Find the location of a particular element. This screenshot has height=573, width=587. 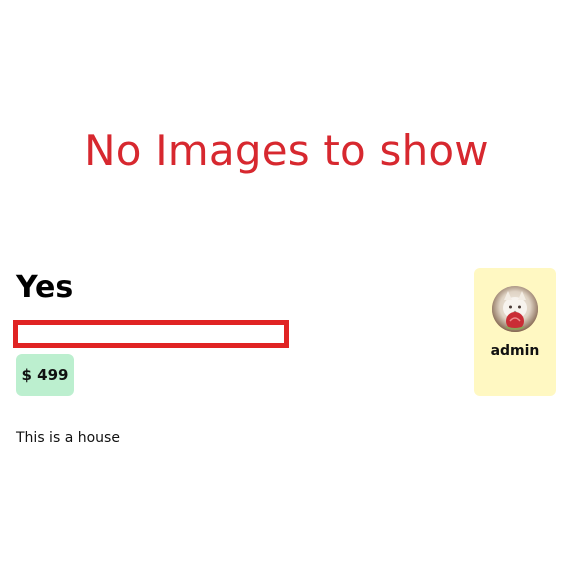

owner-username: admin is located at coordinates (515, 351).